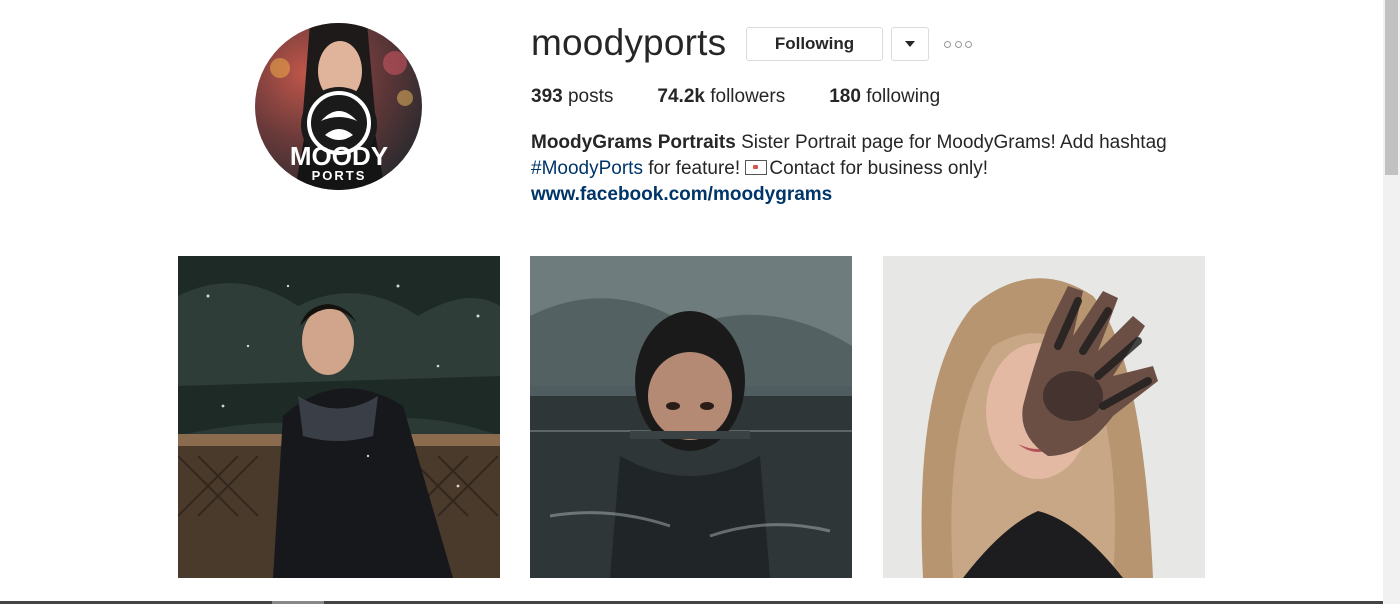 The height and width of the screenshot is (604, 1400). Describe the element at coordinates (681, 96) in the screenshot. I see `followers-count: 74.2k` at that location.